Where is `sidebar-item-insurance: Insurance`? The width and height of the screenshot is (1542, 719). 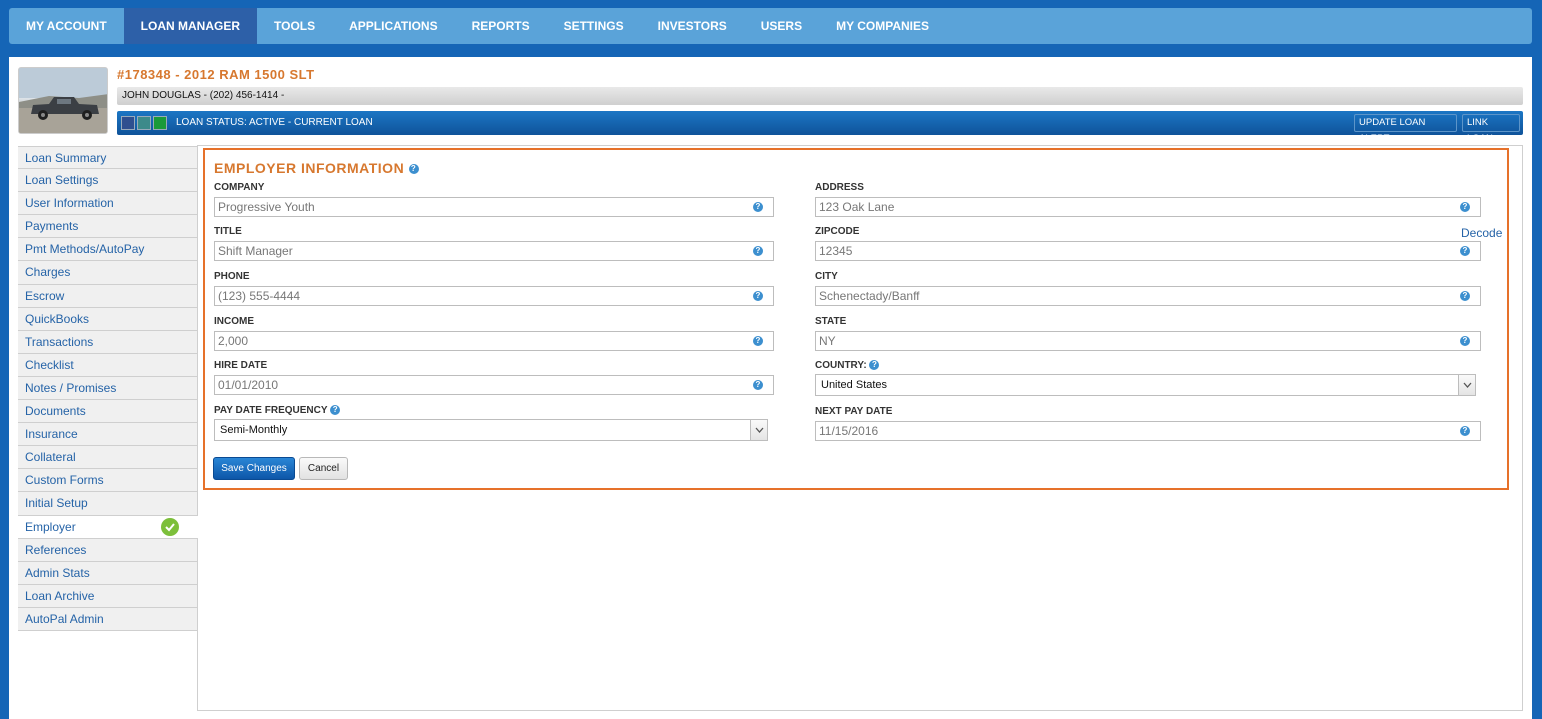
sidebar-item-insurance: Insurance is located at coordinates (108, 435).